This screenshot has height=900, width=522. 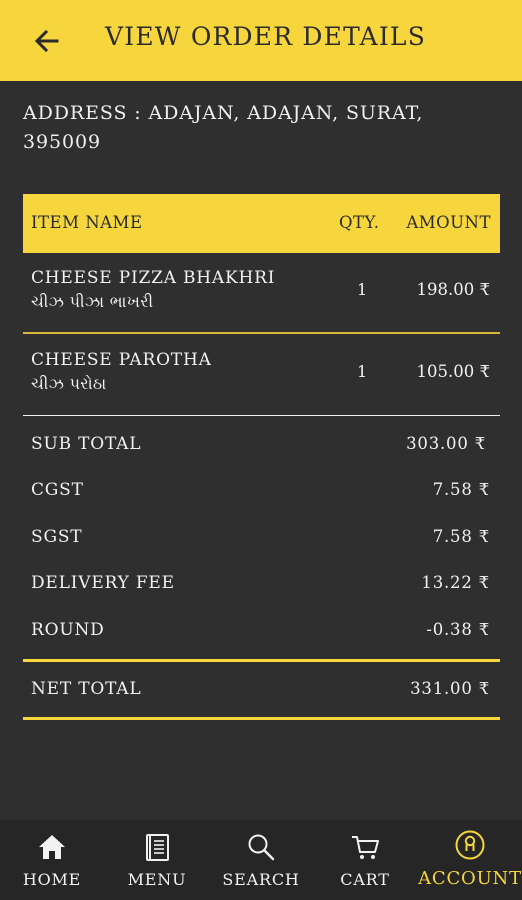 What do you see at coordinates (261, 415) in the screenshot?
I see `items-end-divider` at bounding box center [261, 415].